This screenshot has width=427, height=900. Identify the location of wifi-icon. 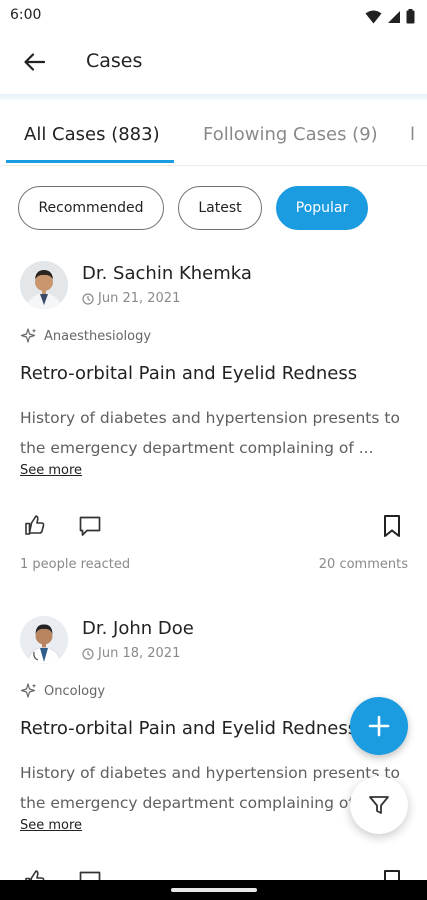
(373, 16).